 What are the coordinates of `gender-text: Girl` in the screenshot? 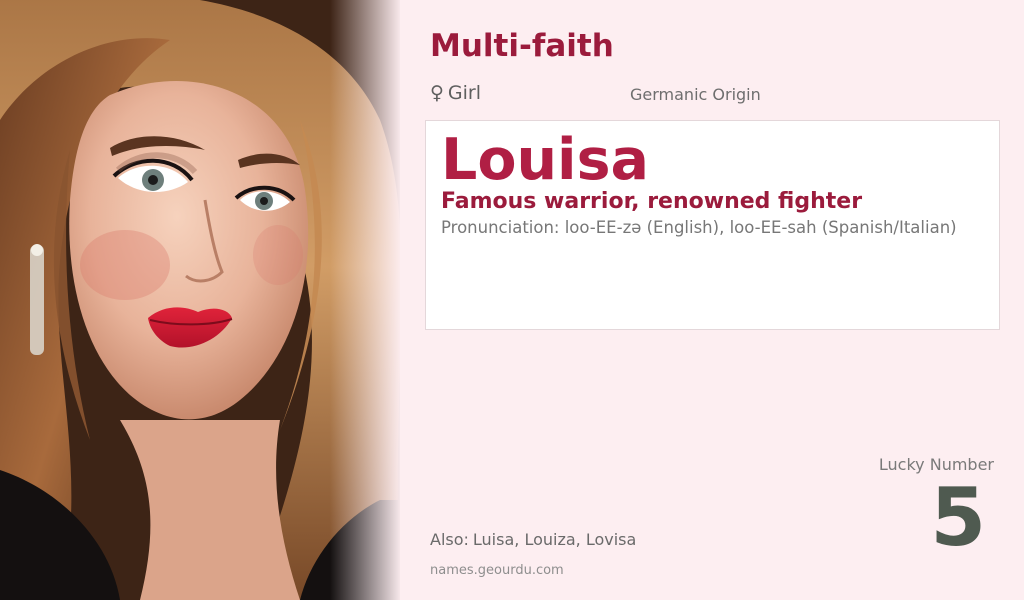 It's located at (464, 93).